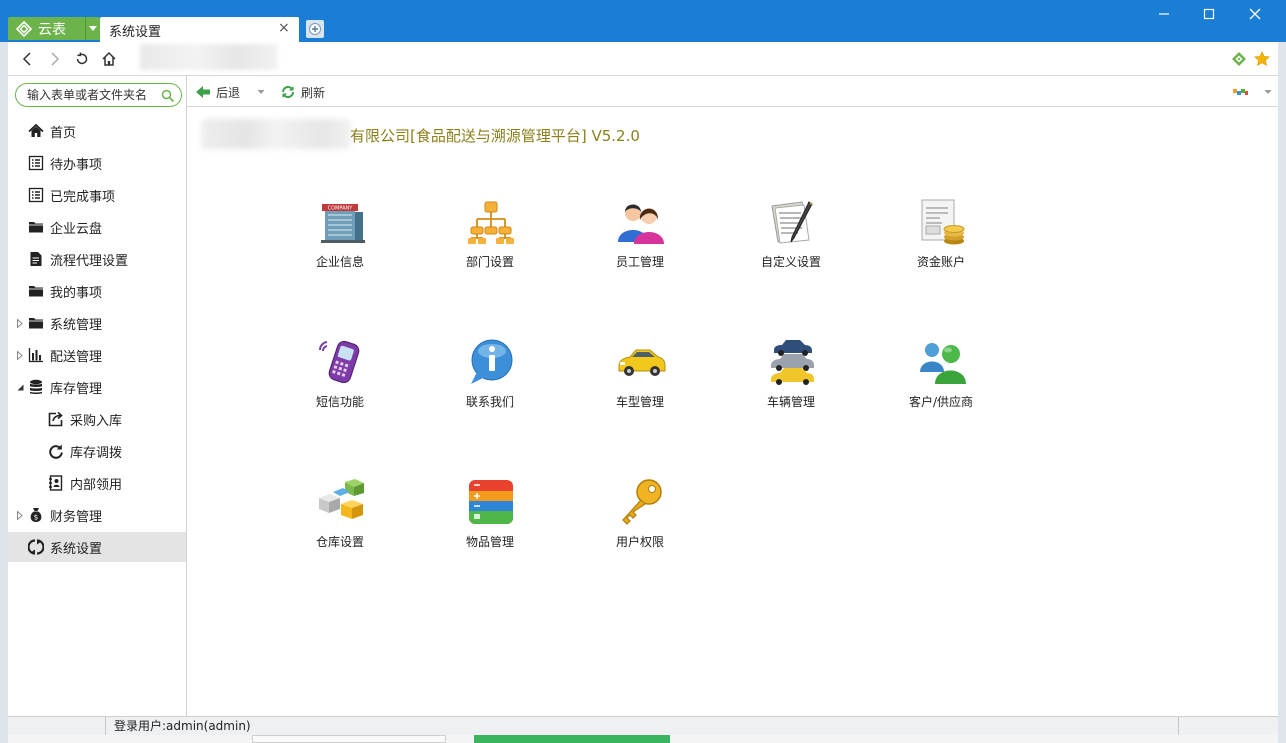 The width and height of the screenshot is (1286, 743). Describe the element at coordinates (76, 293) in the screenshot. I see `sidebar-item-label: 我的事项` at that location.